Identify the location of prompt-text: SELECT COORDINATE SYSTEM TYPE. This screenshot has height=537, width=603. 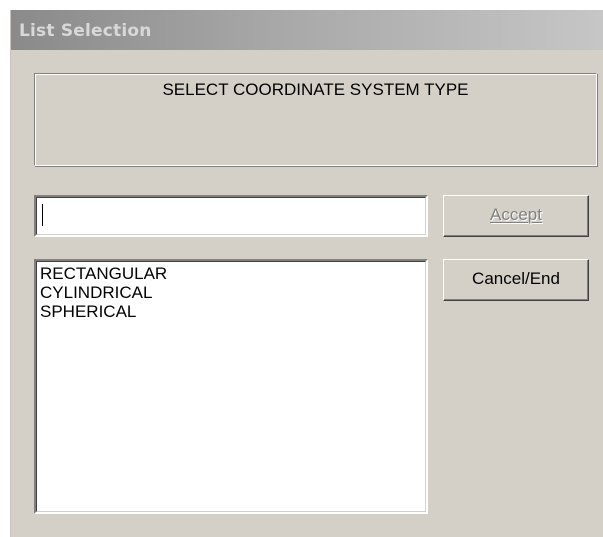
(315, 89).